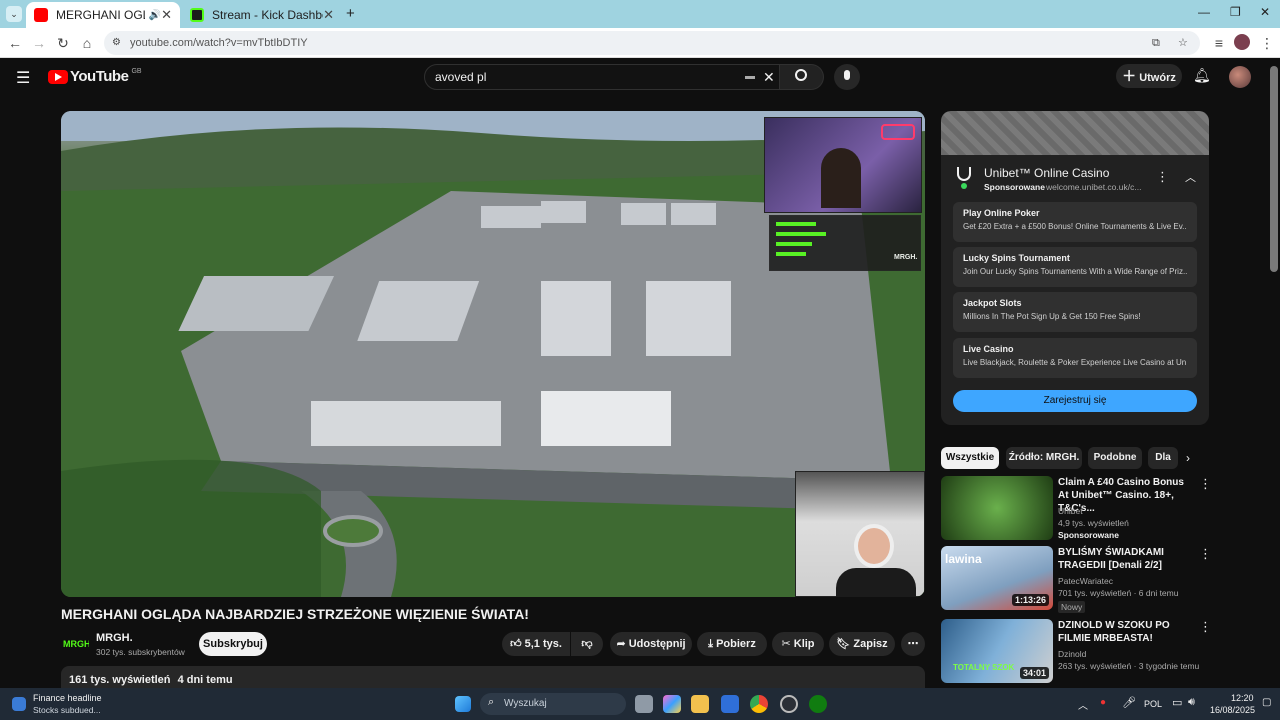  What do you see at coordinates (1088, 535) in the screenshot?
I see `sponsored-badge: Sponsorowane` at bounding box center [1088, 535].